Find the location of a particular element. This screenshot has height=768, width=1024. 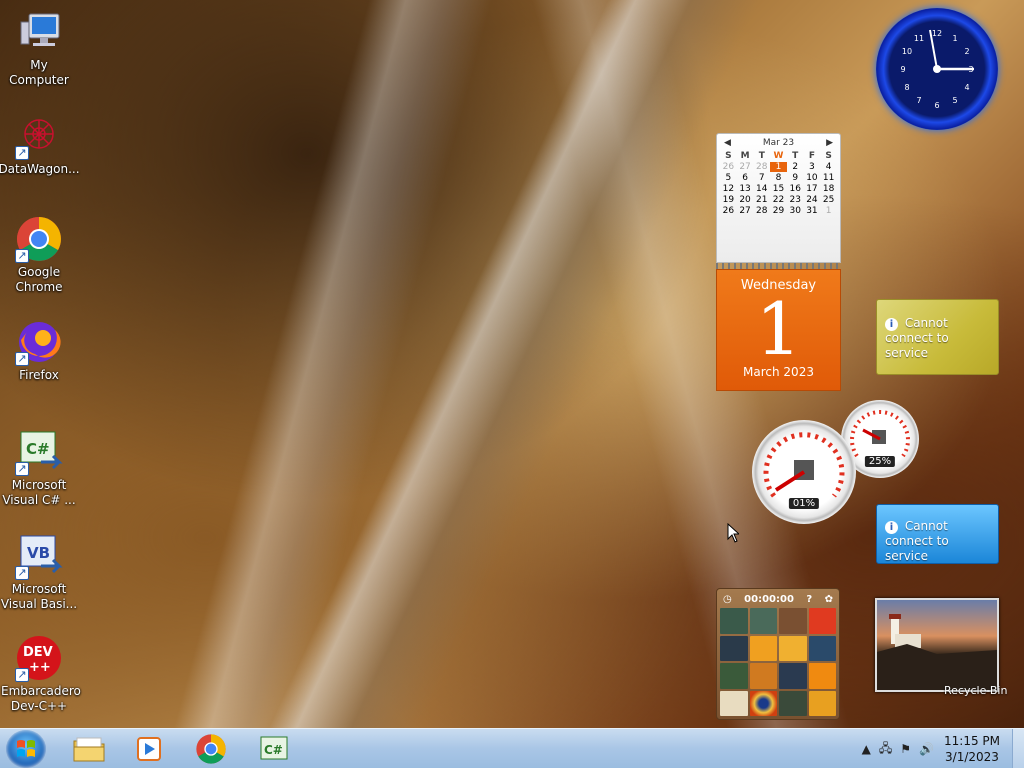

taskbar-chrome is located at coordinates (211, 749).